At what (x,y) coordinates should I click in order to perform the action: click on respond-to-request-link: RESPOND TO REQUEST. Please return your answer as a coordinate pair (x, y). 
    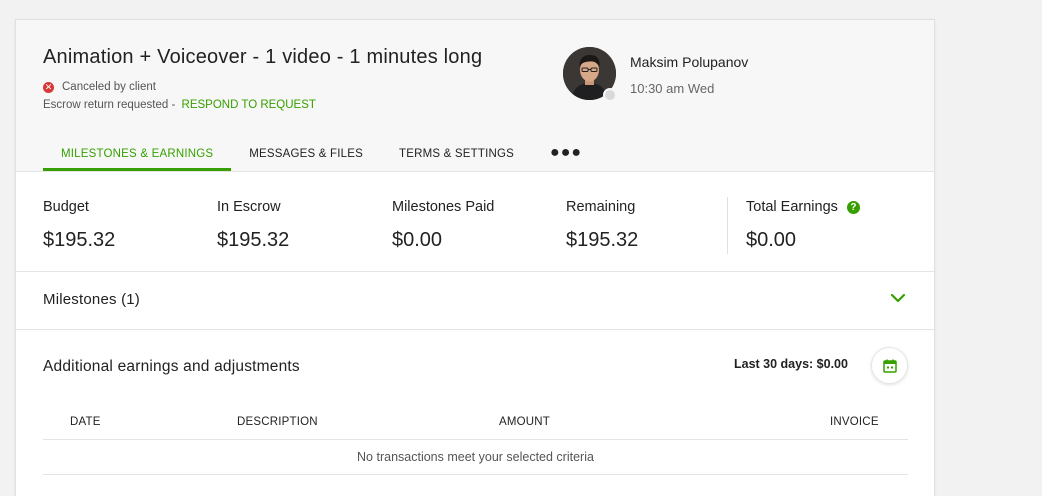
    Looking at the image, I should click on (249, 105).